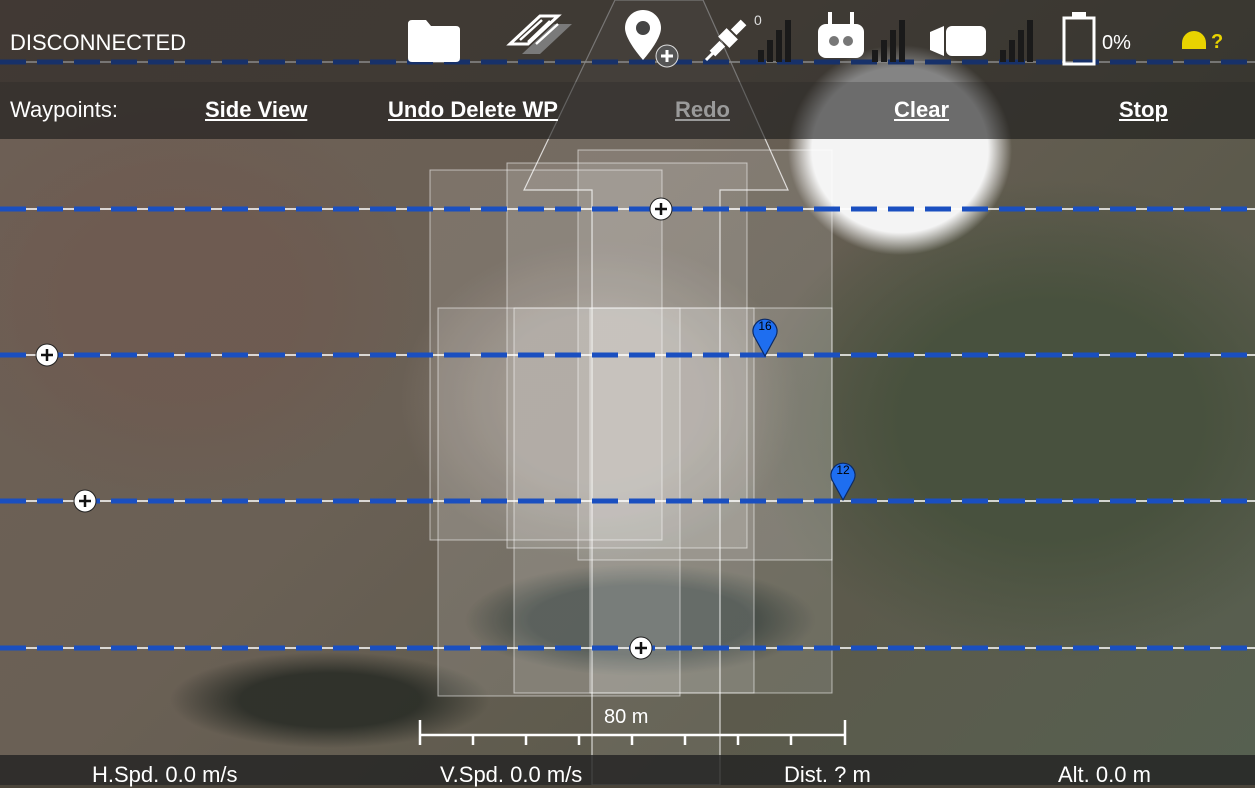 The image size is (1255, 788). What do you see at coordinates (627, 110) in the screenshot?
I see `waypoints-bar` at bounding box center [627, 110].